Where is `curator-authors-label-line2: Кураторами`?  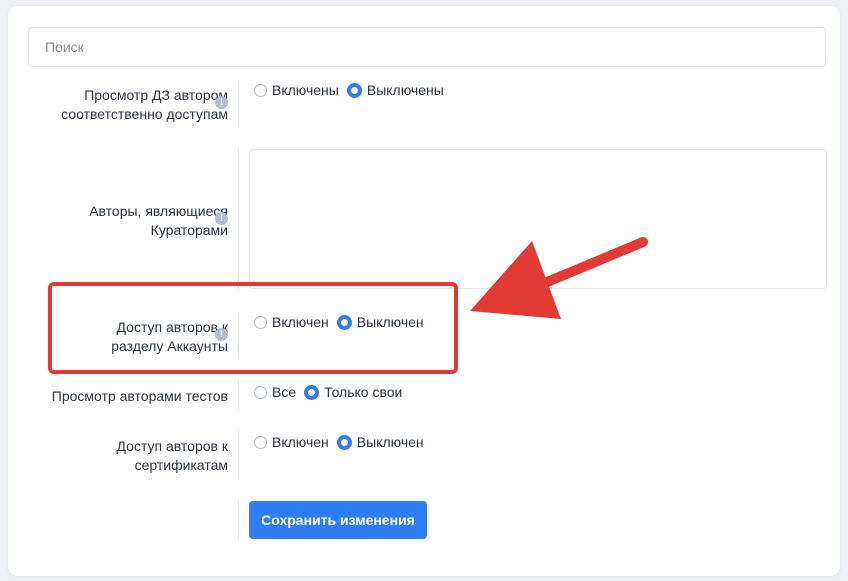 curator-authors-label-line2: Кураторами is located at coordinates (189, 230).